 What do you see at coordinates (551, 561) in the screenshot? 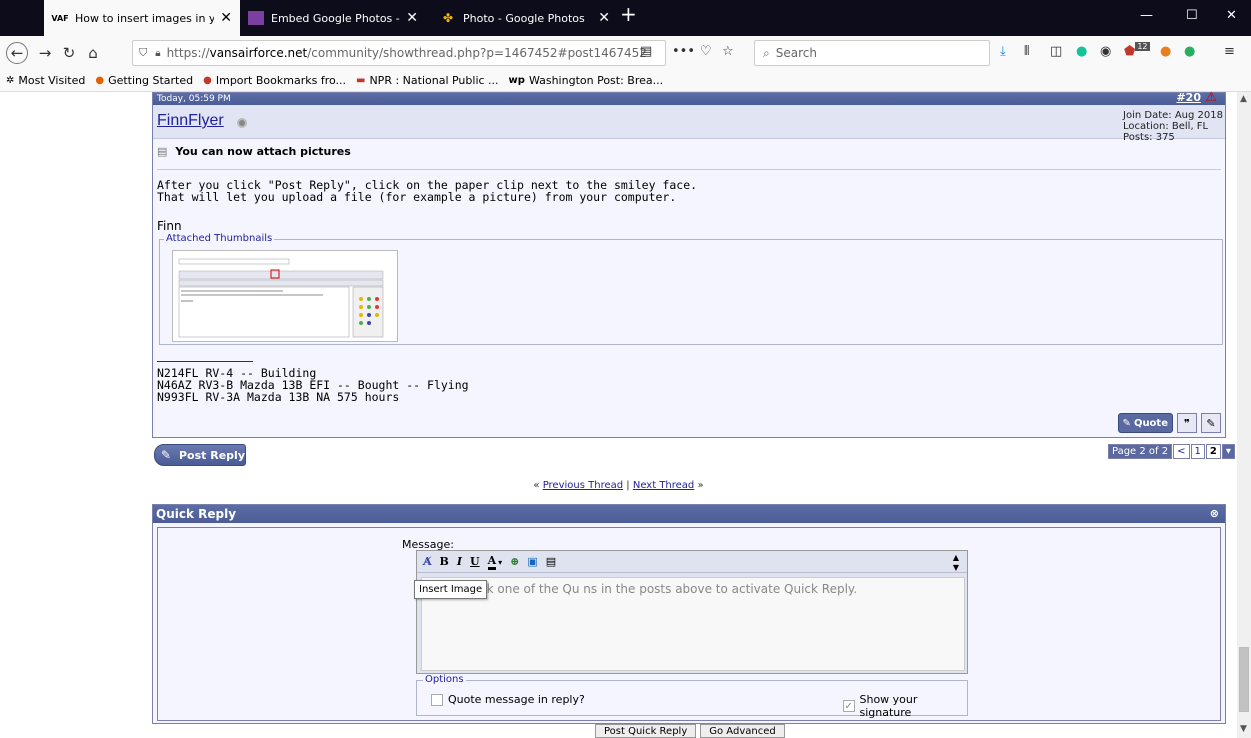
I see `wrap-quote-icon: ▤` at bounding box center [551, 561].